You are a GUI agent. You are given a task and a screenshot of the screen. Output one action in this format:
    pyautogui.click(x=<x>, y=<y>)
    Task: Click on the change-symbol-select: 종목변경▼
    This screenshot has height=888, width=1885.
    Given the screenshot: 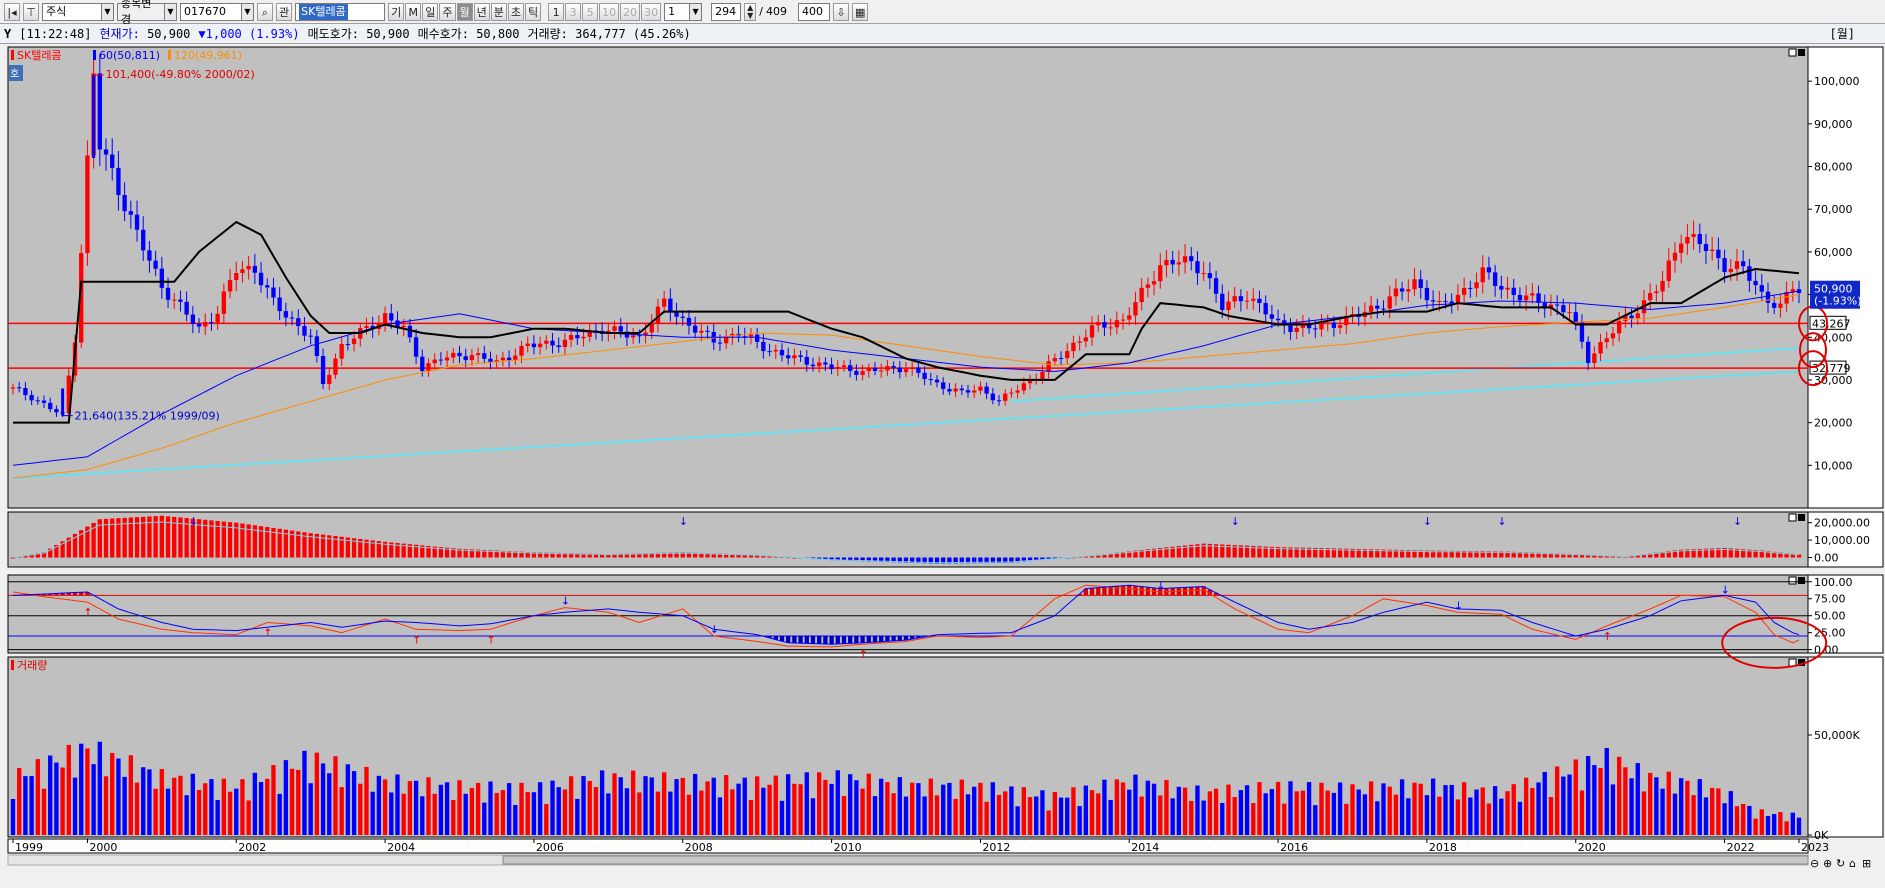 What is the action you would take?
    pyautogui.click(x=147, y=12)
    